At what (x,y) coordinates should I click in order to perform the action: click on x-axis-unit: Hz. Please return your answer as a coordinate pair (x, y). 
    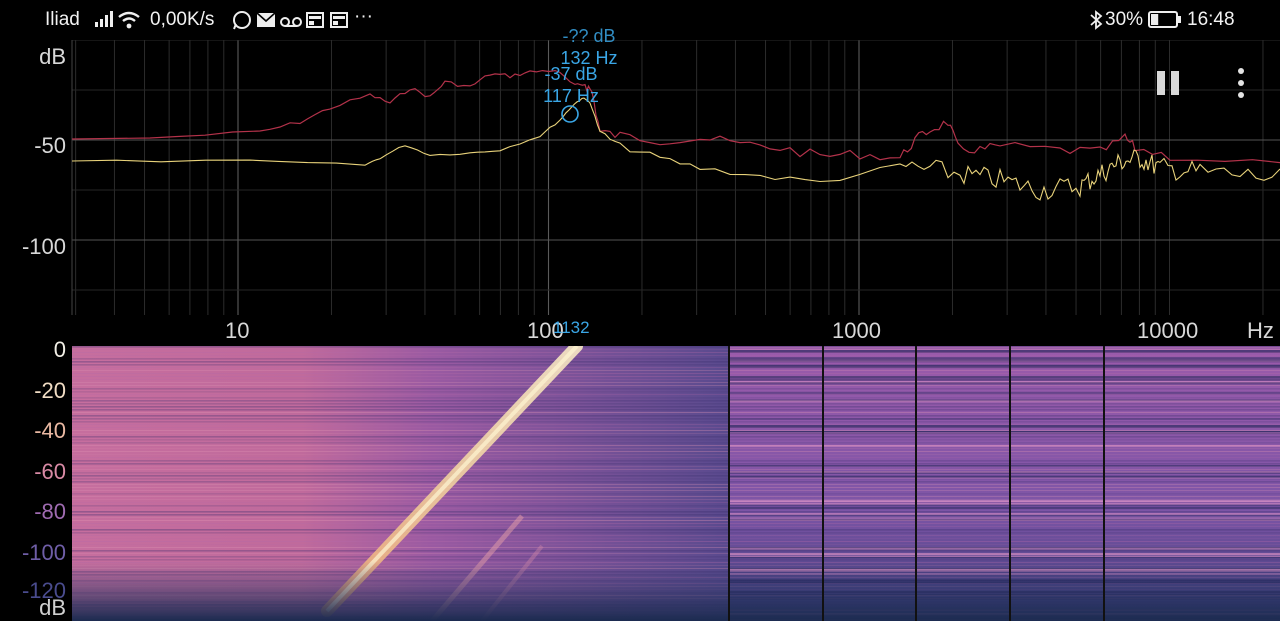
    Looking at the image, I should click on (1260, 330).